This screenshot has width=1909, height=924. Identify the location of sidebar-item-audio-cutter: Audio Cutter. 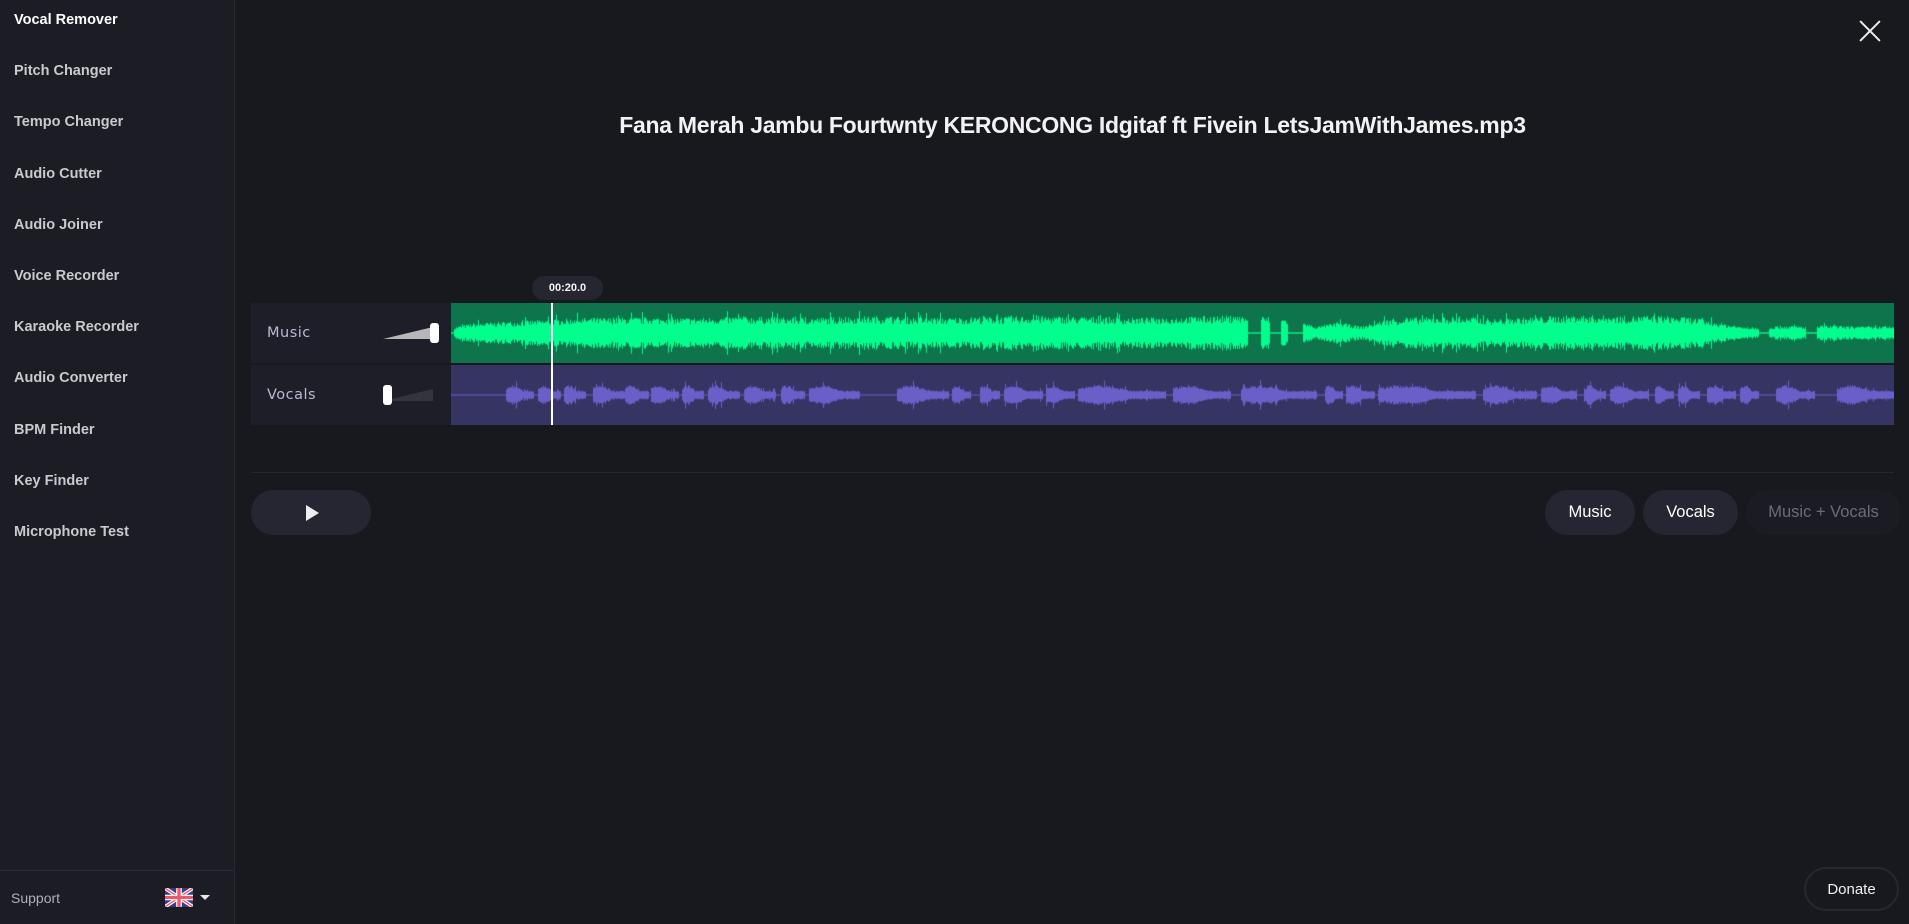
(117, 191).